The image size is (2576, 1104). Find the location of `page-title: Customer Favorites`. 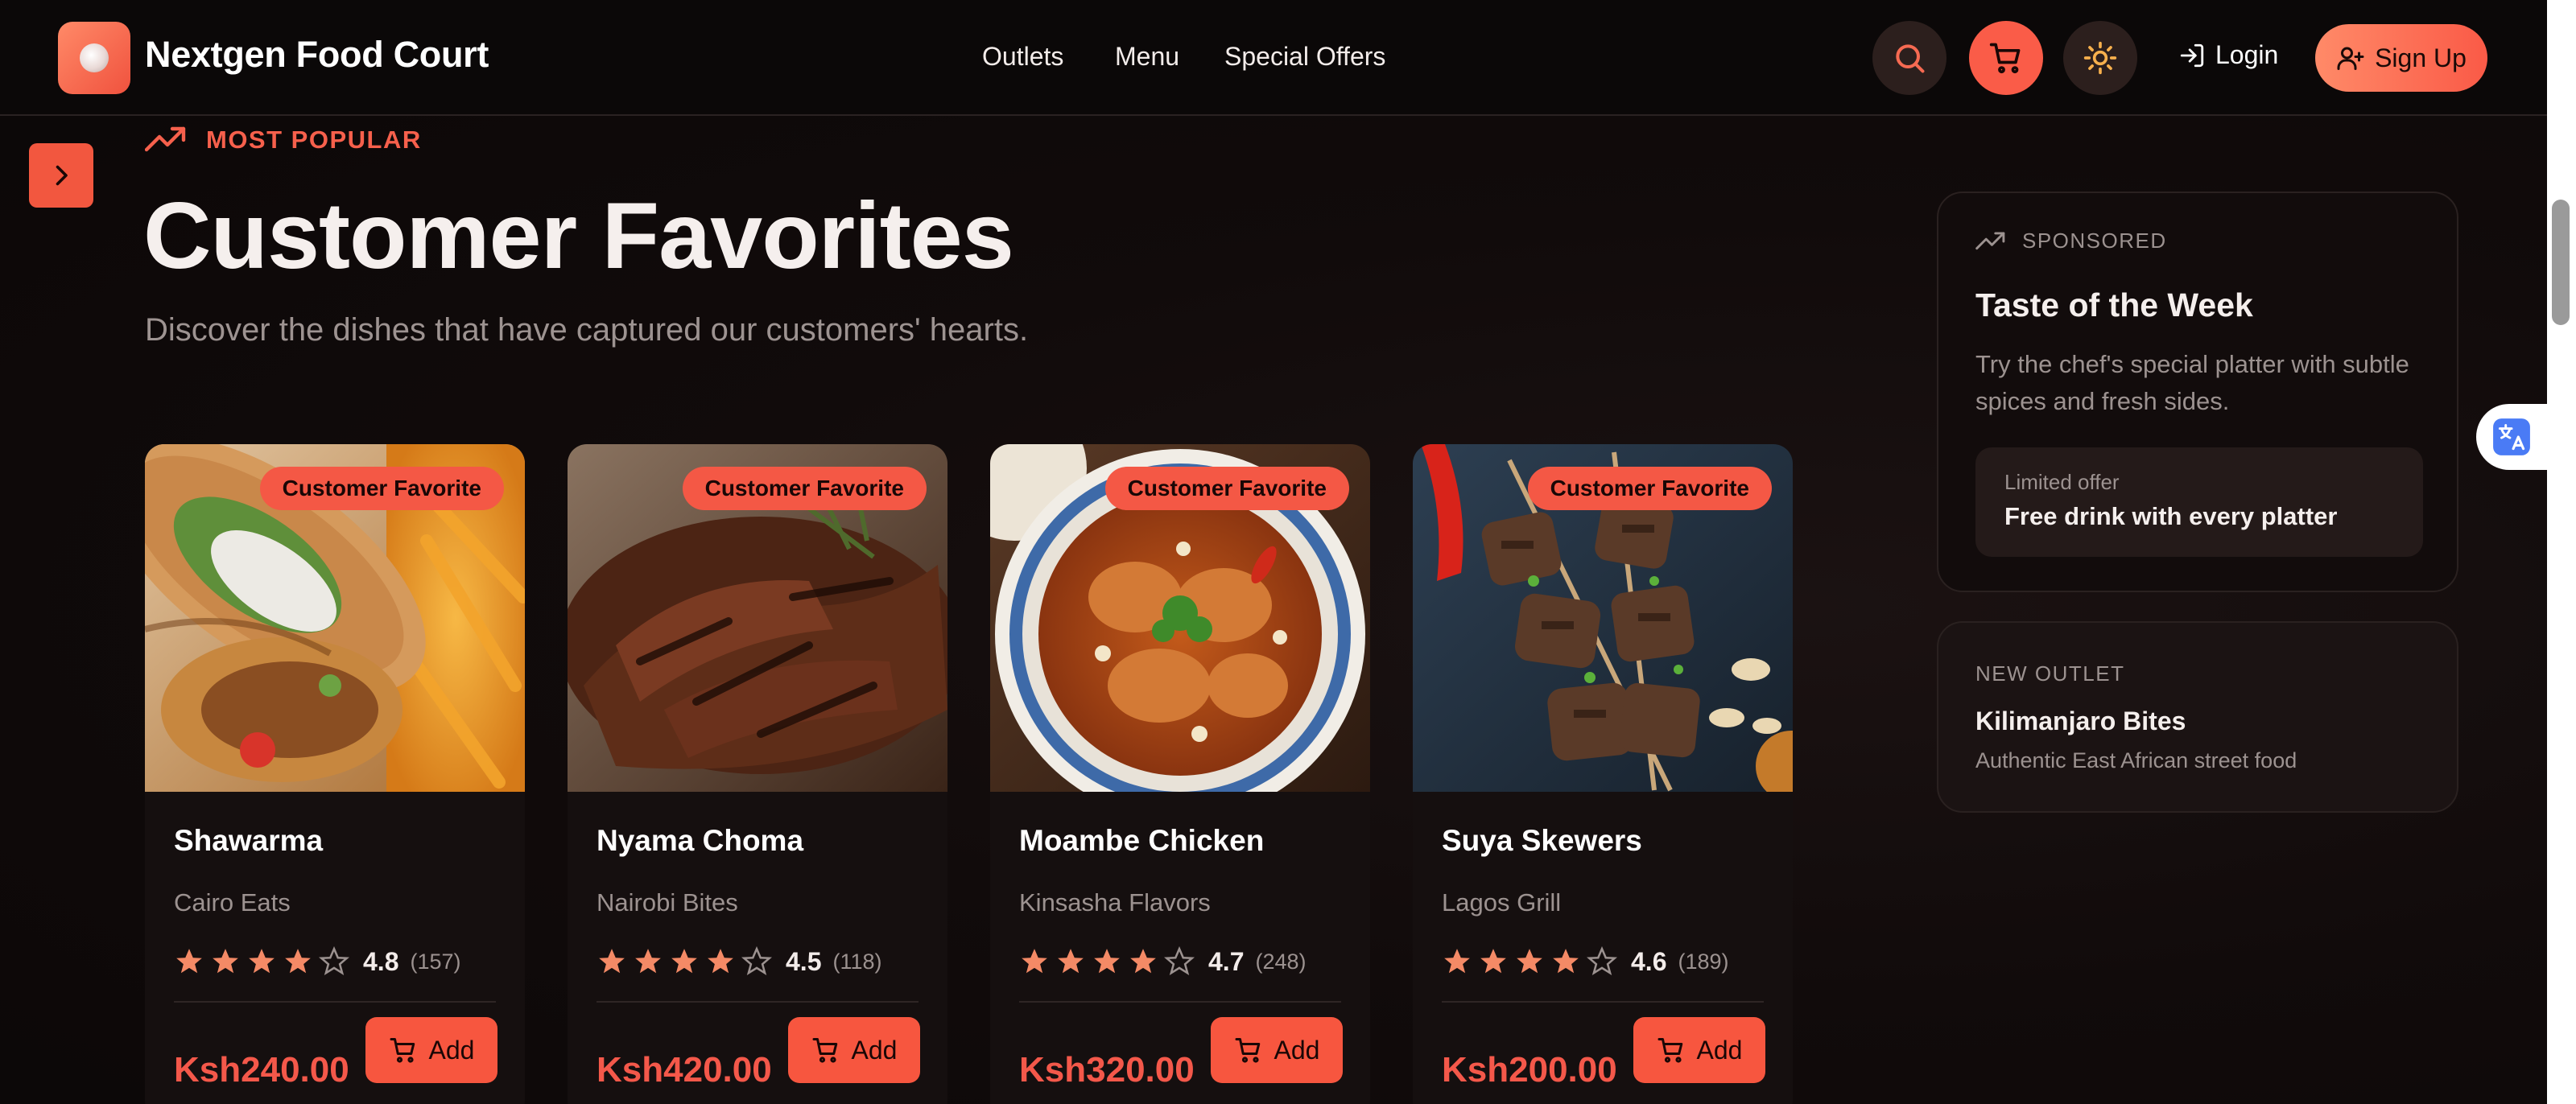

page-title: Customer Favorites is located at coordinates (578, 235).